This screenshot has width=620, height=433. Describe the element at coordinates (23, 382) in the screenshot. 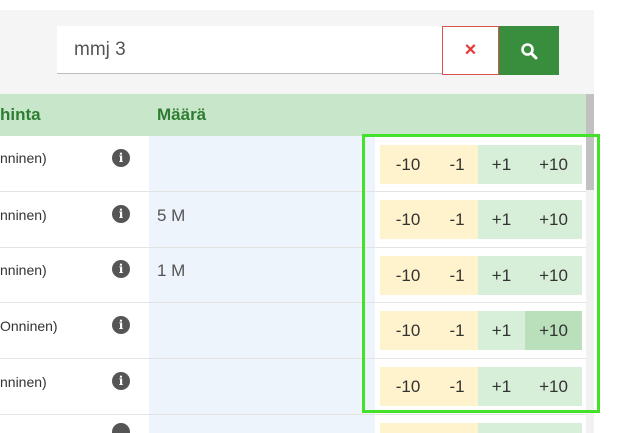

I see `row-5-name: nninen)` at that location.